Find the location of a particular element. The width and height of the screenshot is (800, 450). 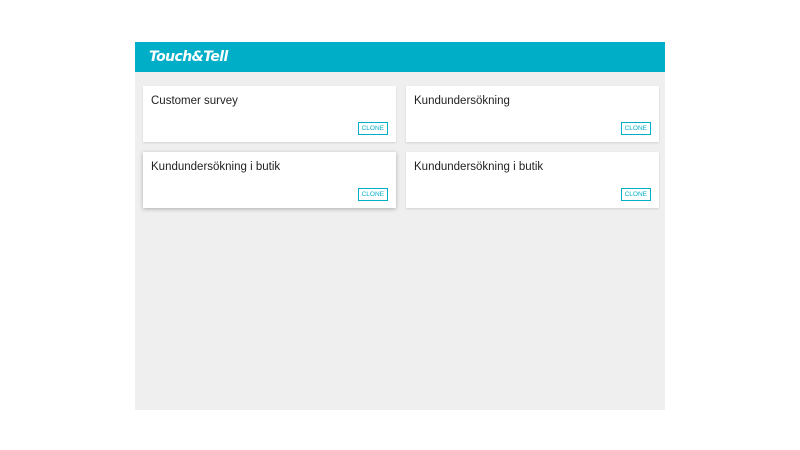

brand-logo: Touch&Tell is located at coordinates (188, 57).